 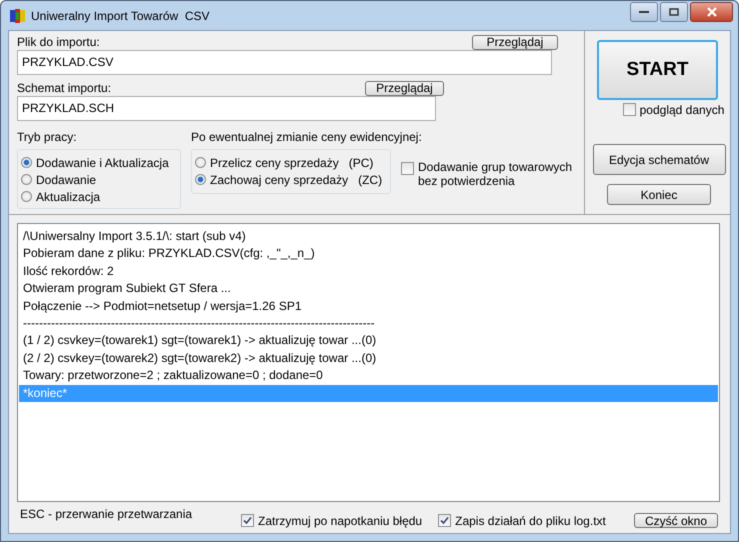 What do you see at coordinates (226, 108) in the screenshot?
I see `schema-field: PRZYKLAD.SCH` at bounding box center [226, 108].